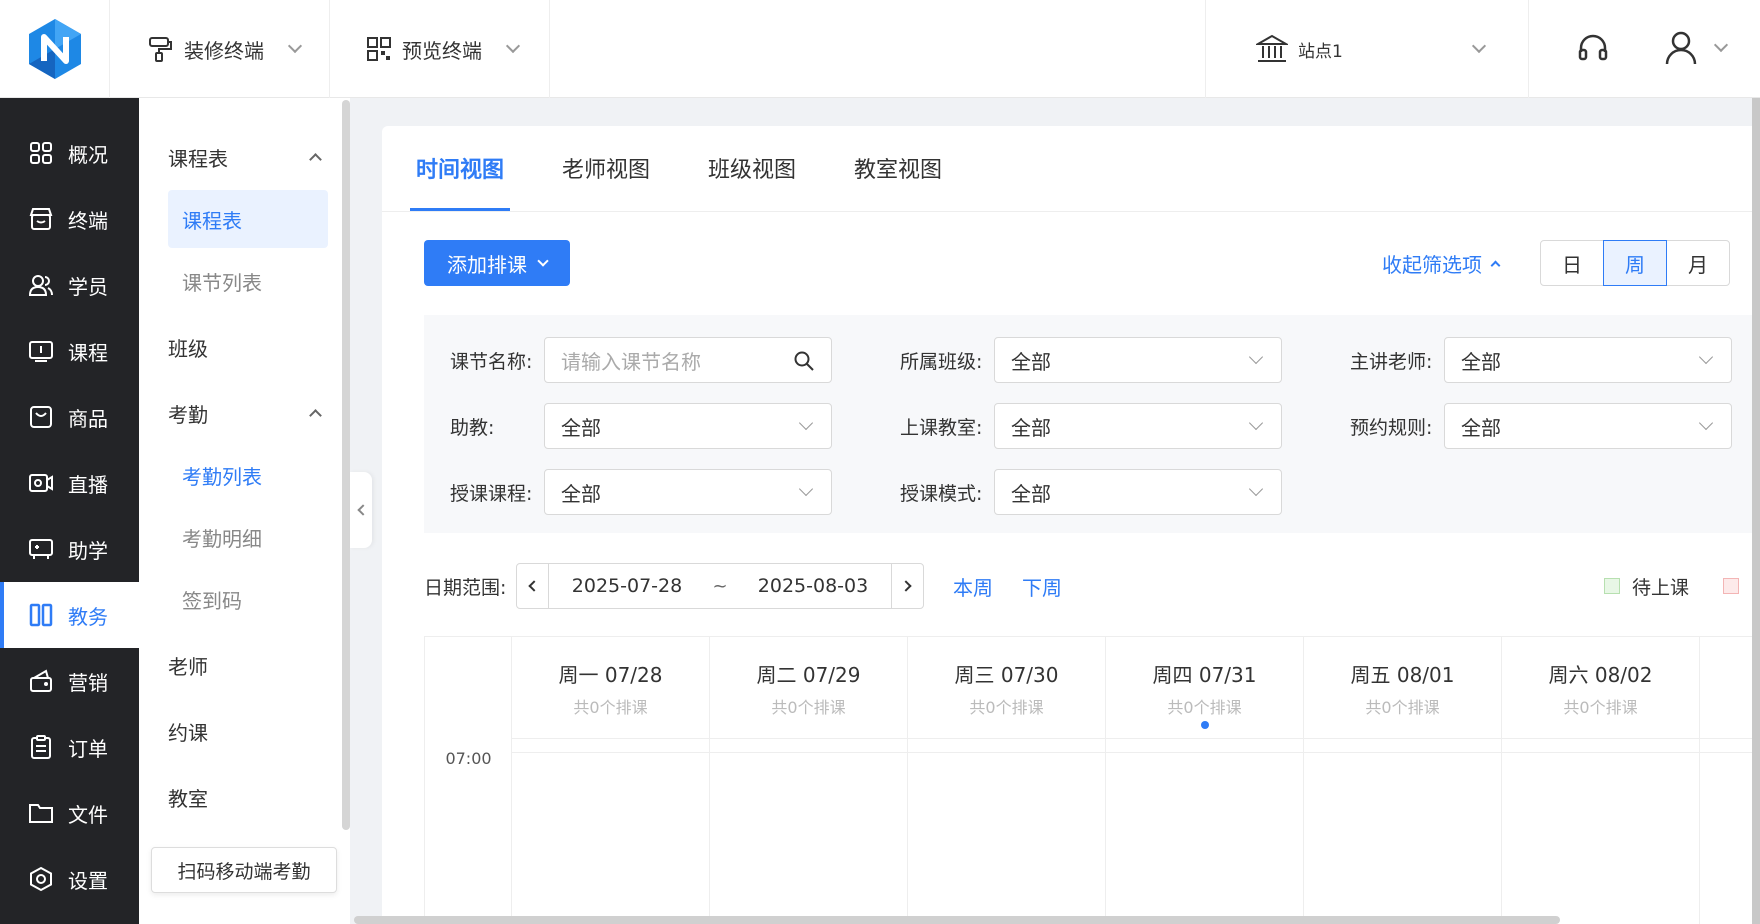 The width and height of the screenshot is (1760, 924). Describe the element at coordinates (69, 549) in the screenshot. I see `sidebar-item-assist: 助学` at that location.